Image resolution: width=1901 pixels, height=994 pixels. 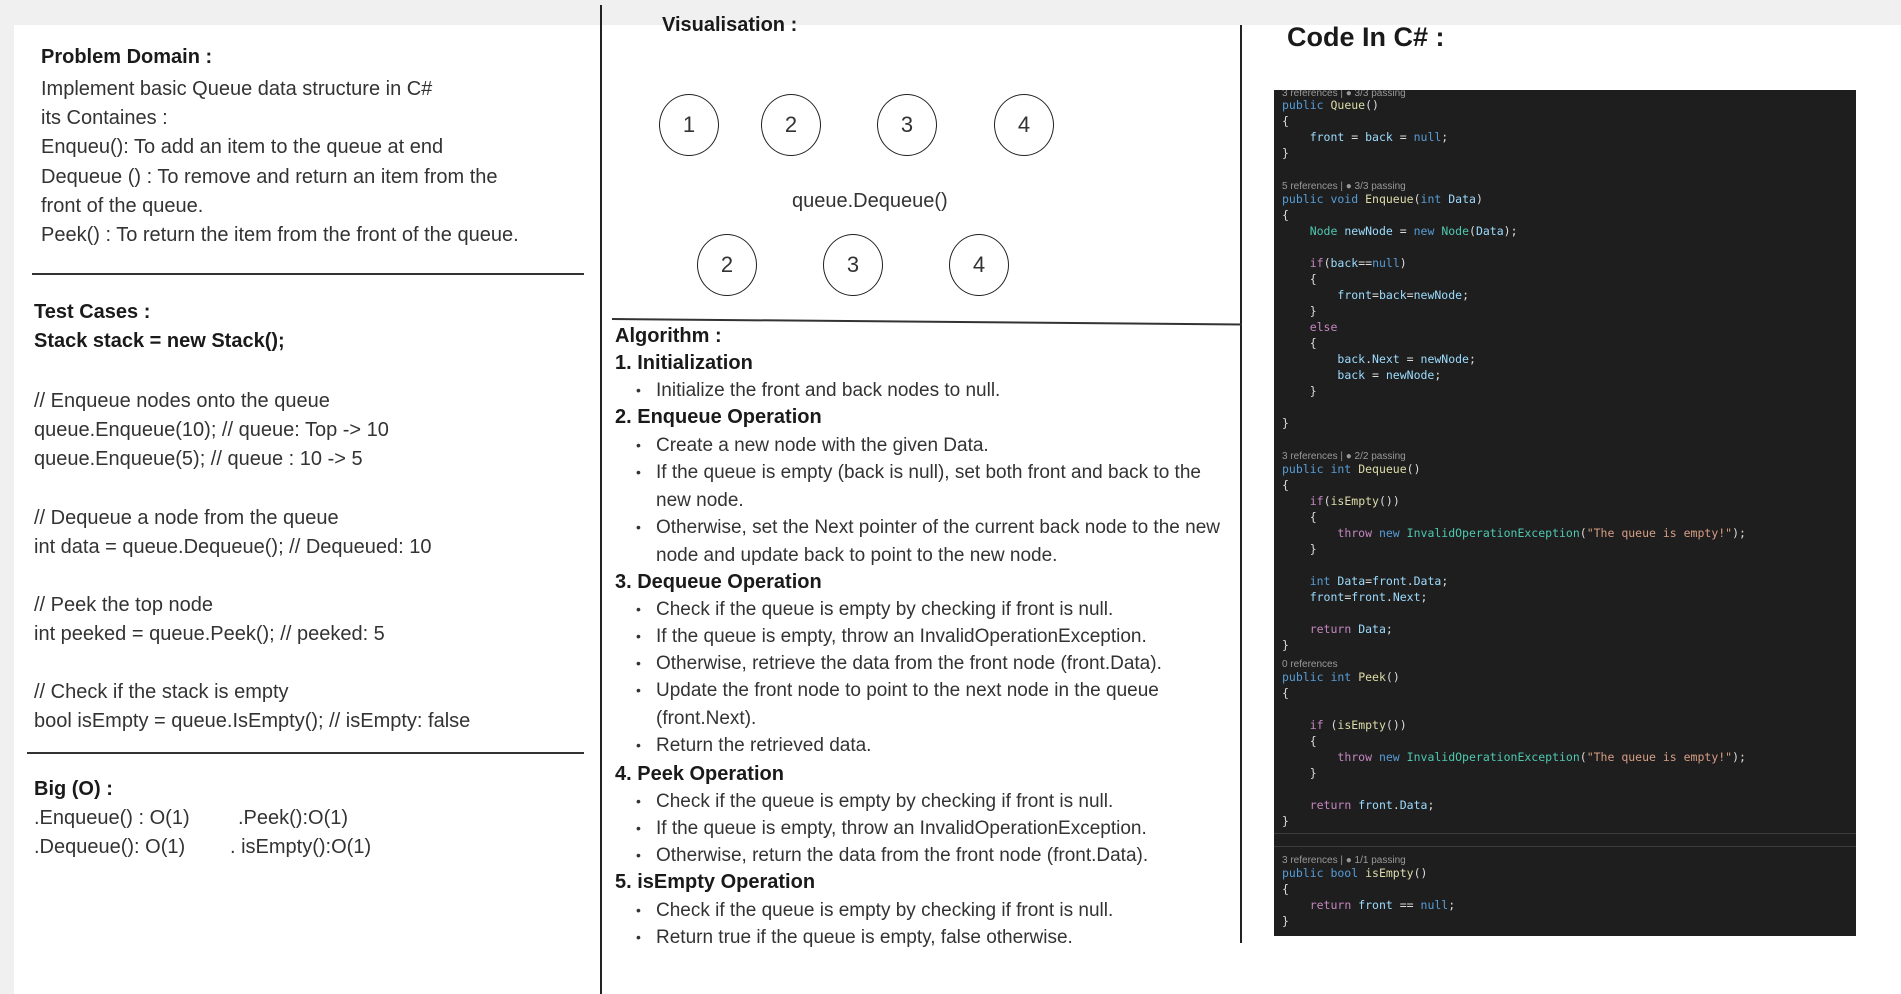 What do you see at coordinates (112, 818) in the screenshot?
I see `big-o-enqueue: .Enqueue() : O(1)` at bounding box center [112, 818].